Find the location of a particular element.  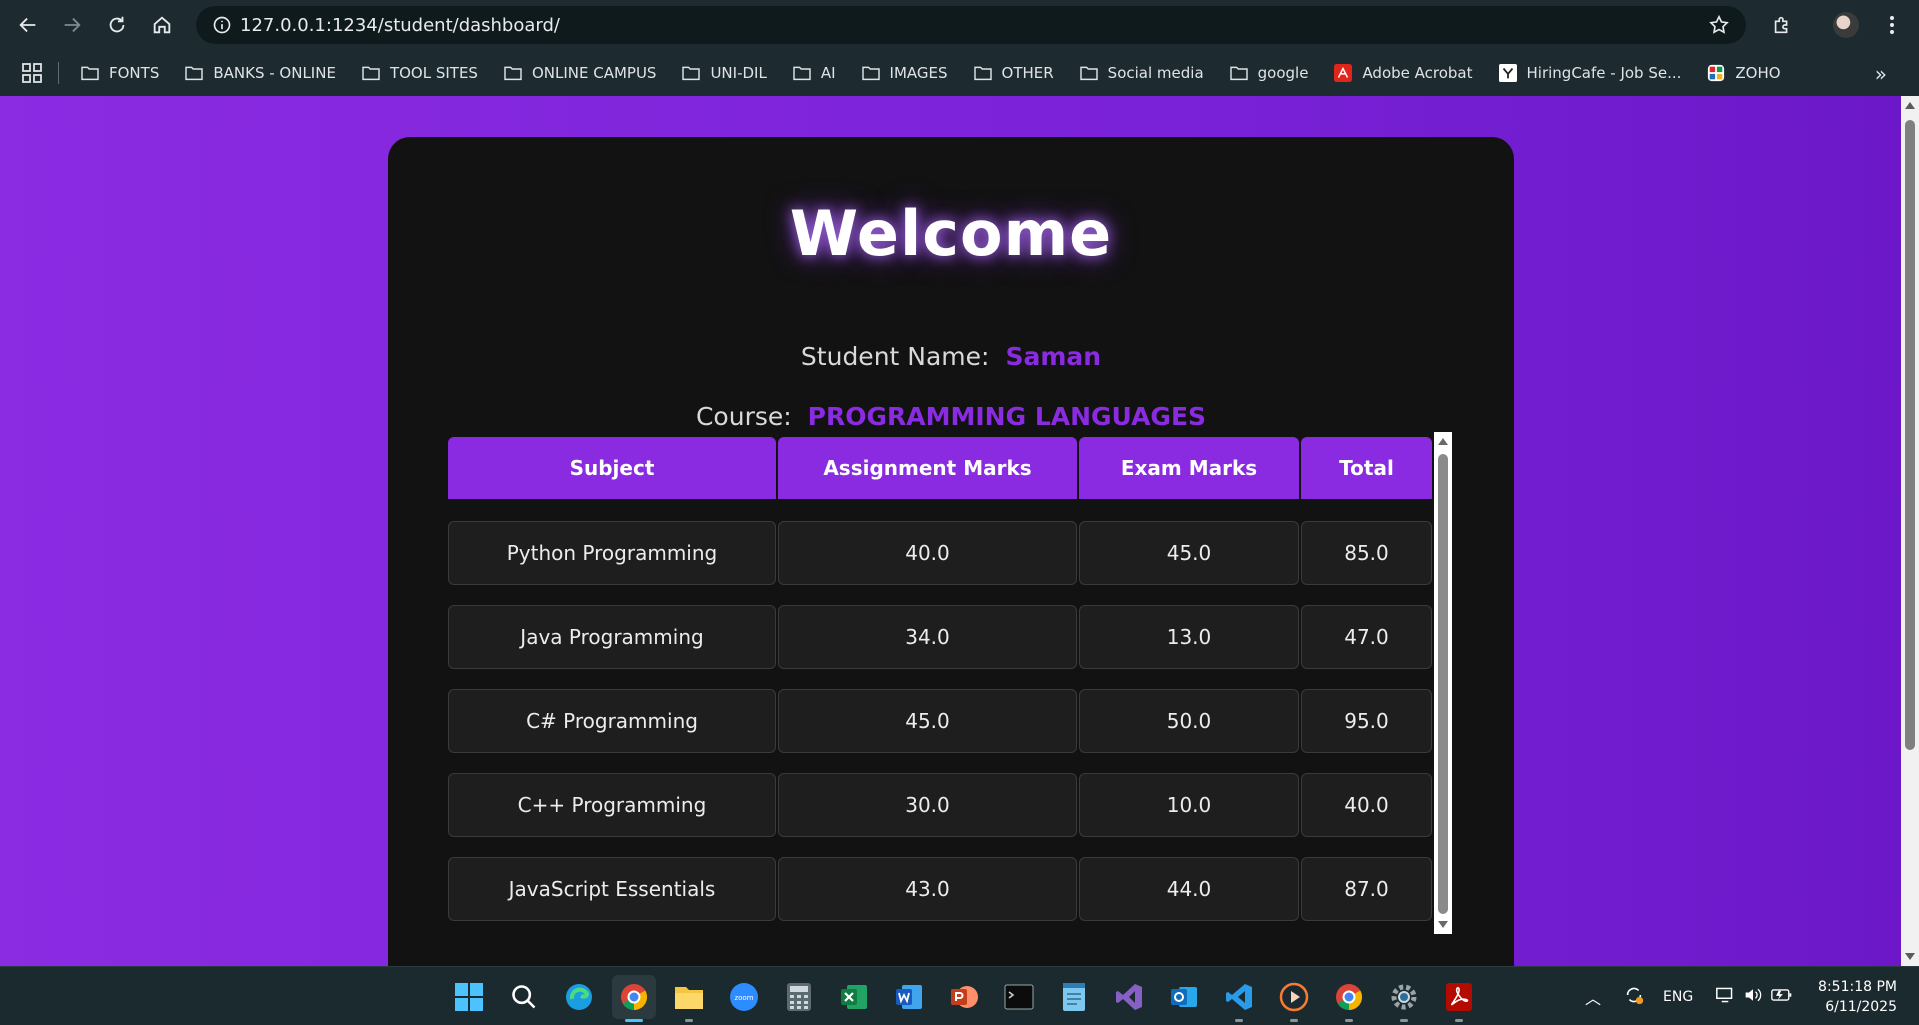

taskbar-chrome-icon is located at coordinates (634, 997).